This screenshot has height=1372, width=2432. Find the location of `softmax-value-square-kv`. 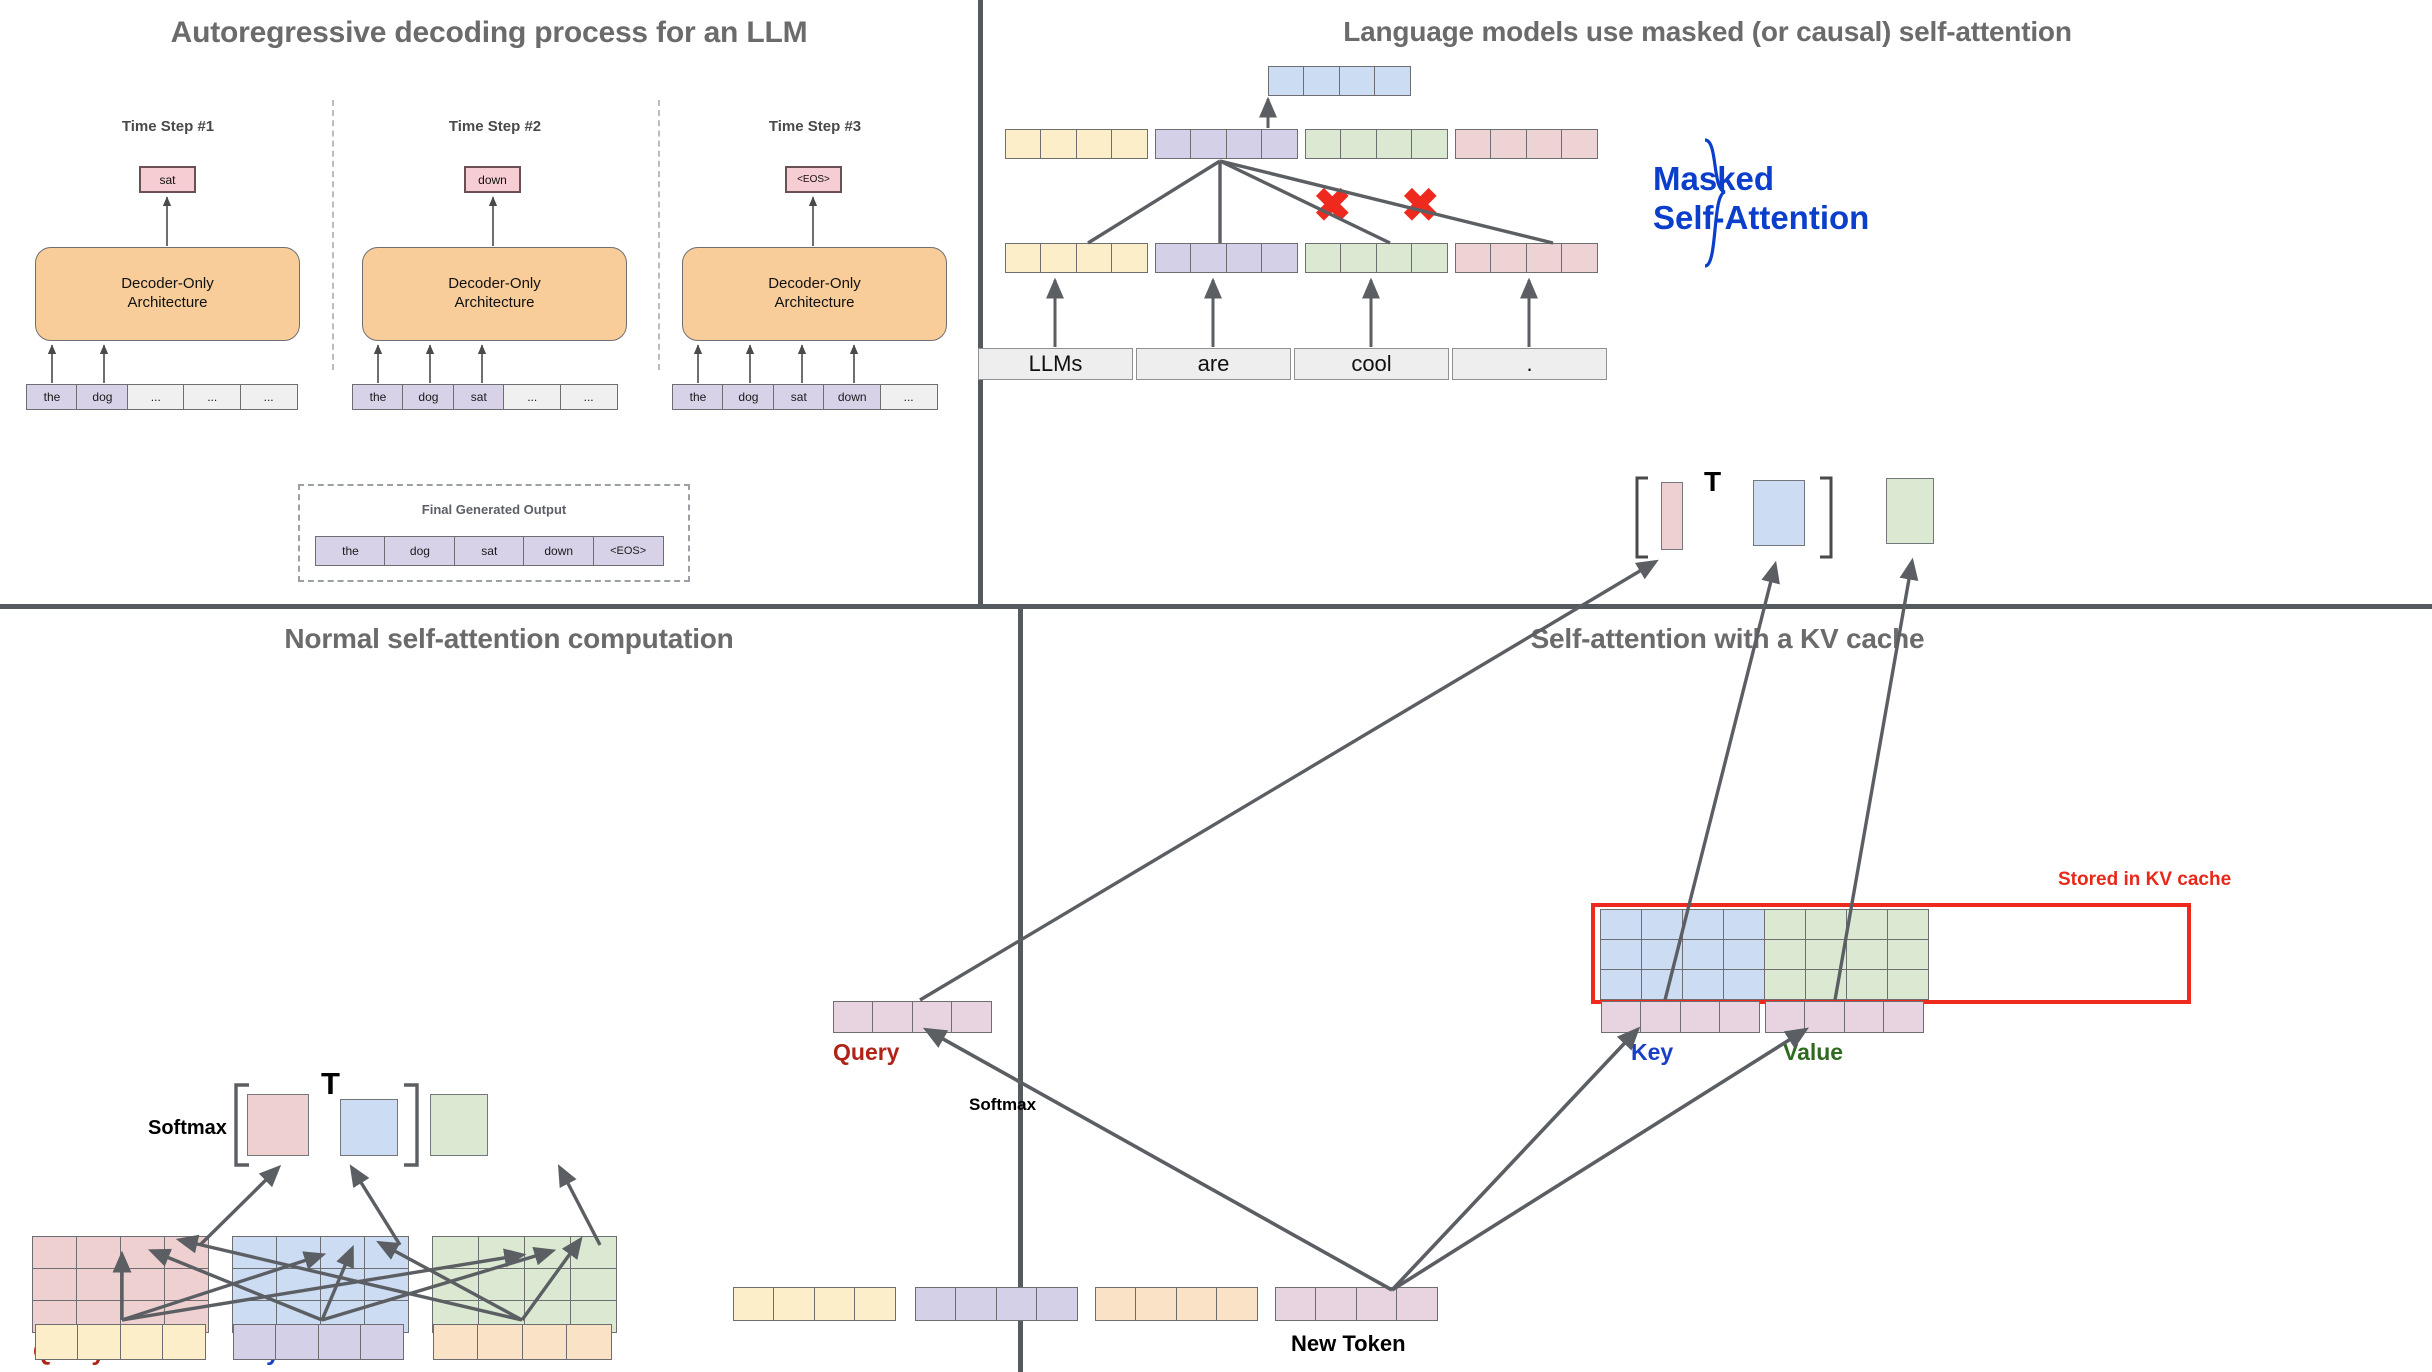

softmax-value-square-kv is located at coordinates (1910, 511).